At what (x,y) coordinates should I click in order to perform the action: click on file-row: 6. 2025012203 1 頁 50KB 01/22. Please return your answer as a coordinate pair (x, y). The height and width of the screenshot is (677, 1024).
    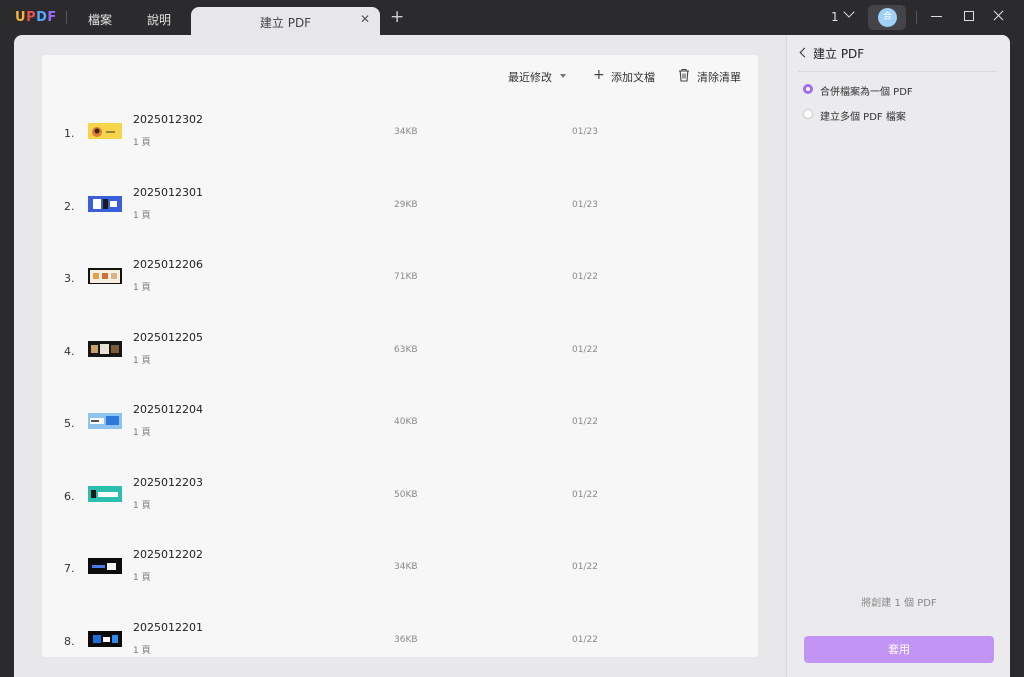
    Looking at the image, I should click on (400, 499).